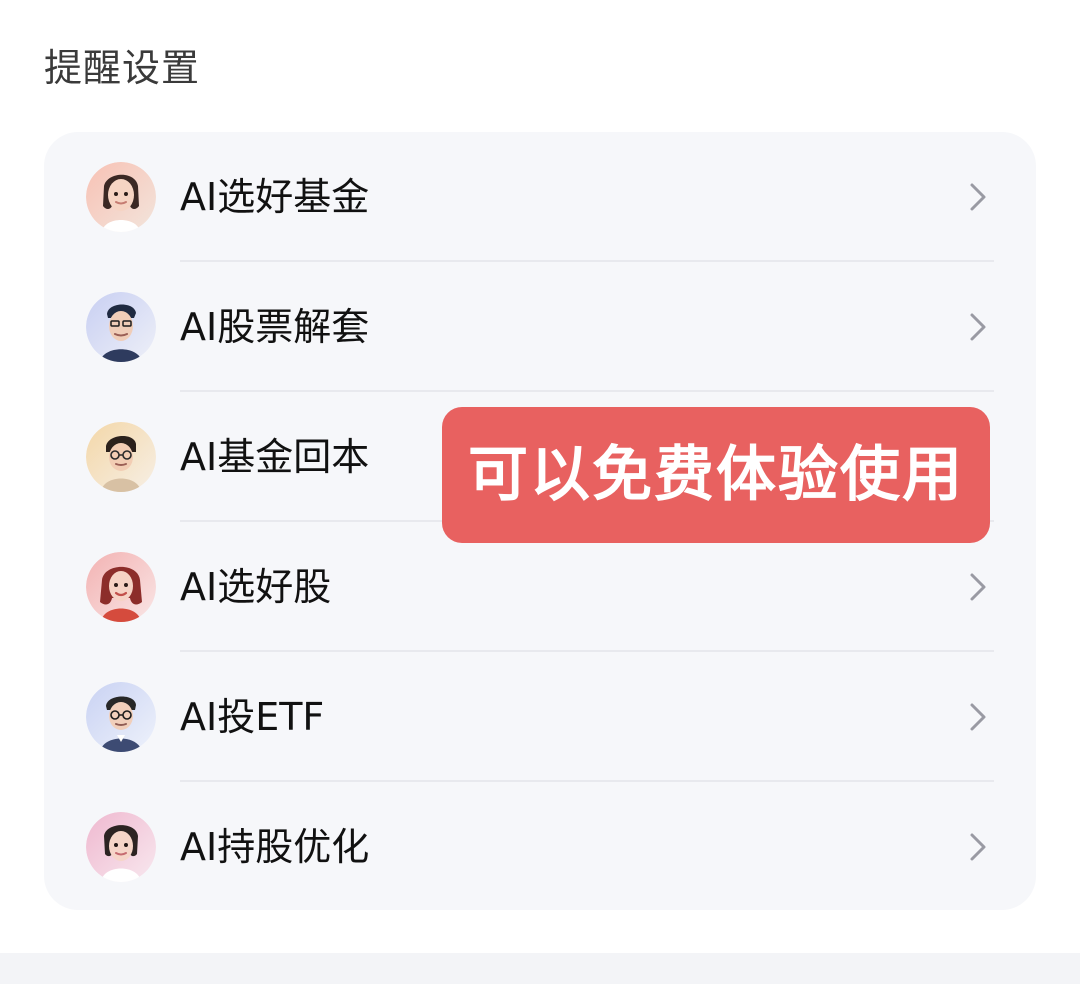 This screenshot has width=1080, height=984. Describe the element at coordinates (275, 847) in the screenshot. I see `item-label: AI持股优化` at that location.